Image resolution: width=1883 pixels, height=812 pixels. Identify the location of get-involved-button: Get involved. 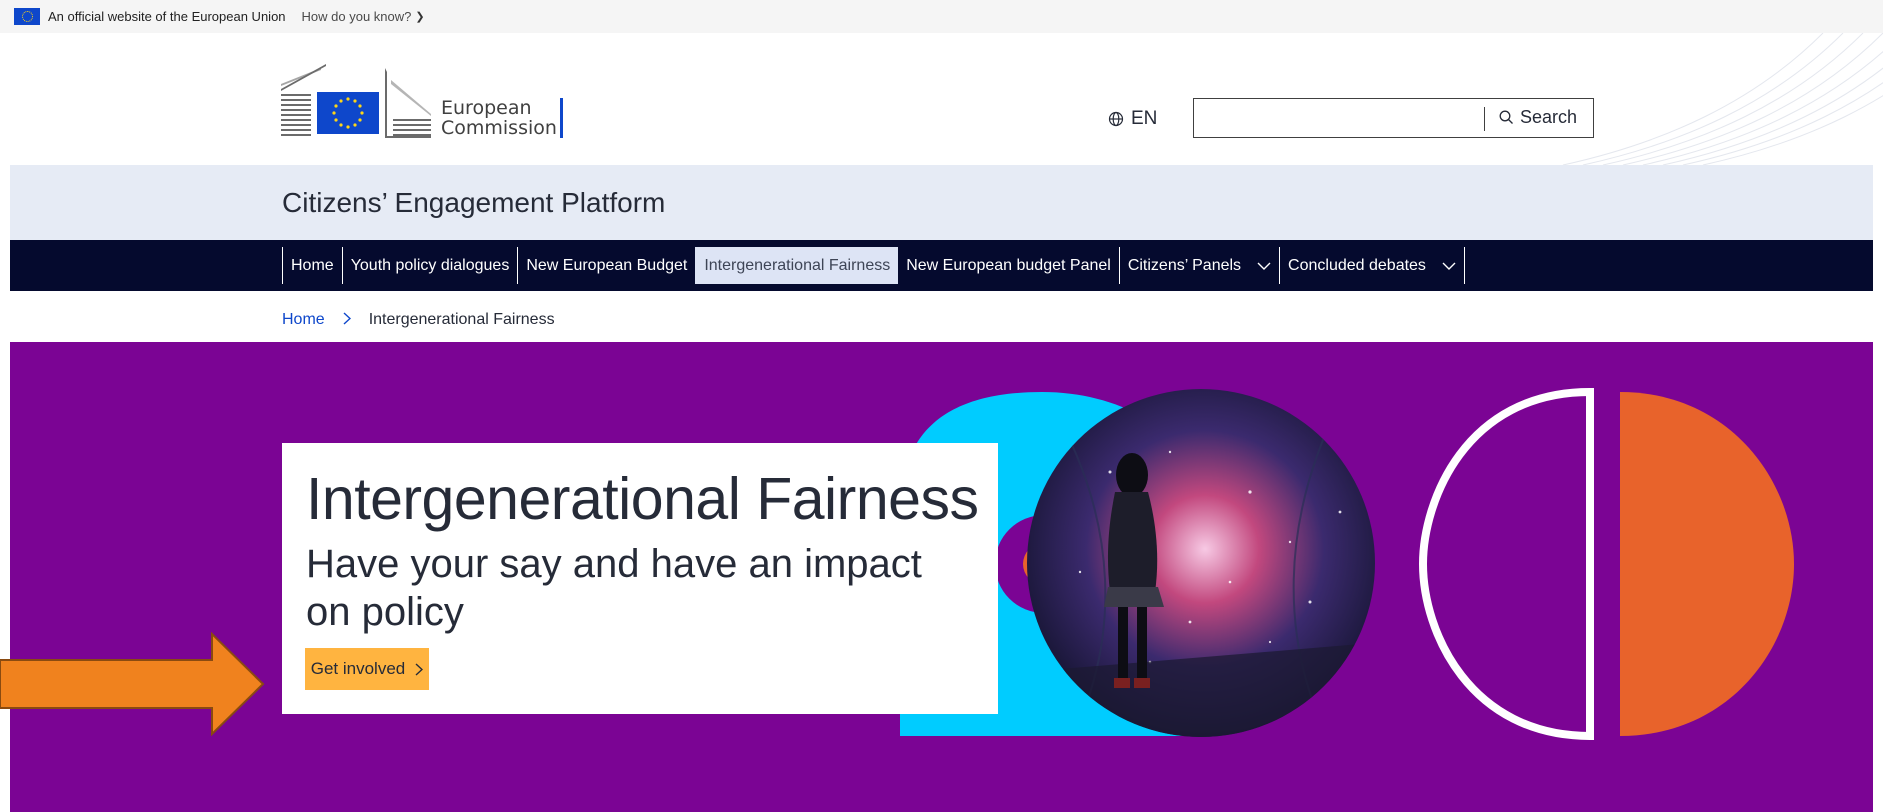
(367, 669).